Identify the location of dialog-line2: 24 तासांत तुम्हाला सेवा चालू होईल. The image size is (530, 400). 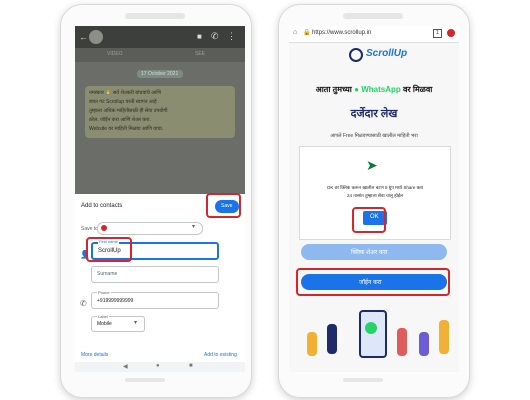
(375, 195).